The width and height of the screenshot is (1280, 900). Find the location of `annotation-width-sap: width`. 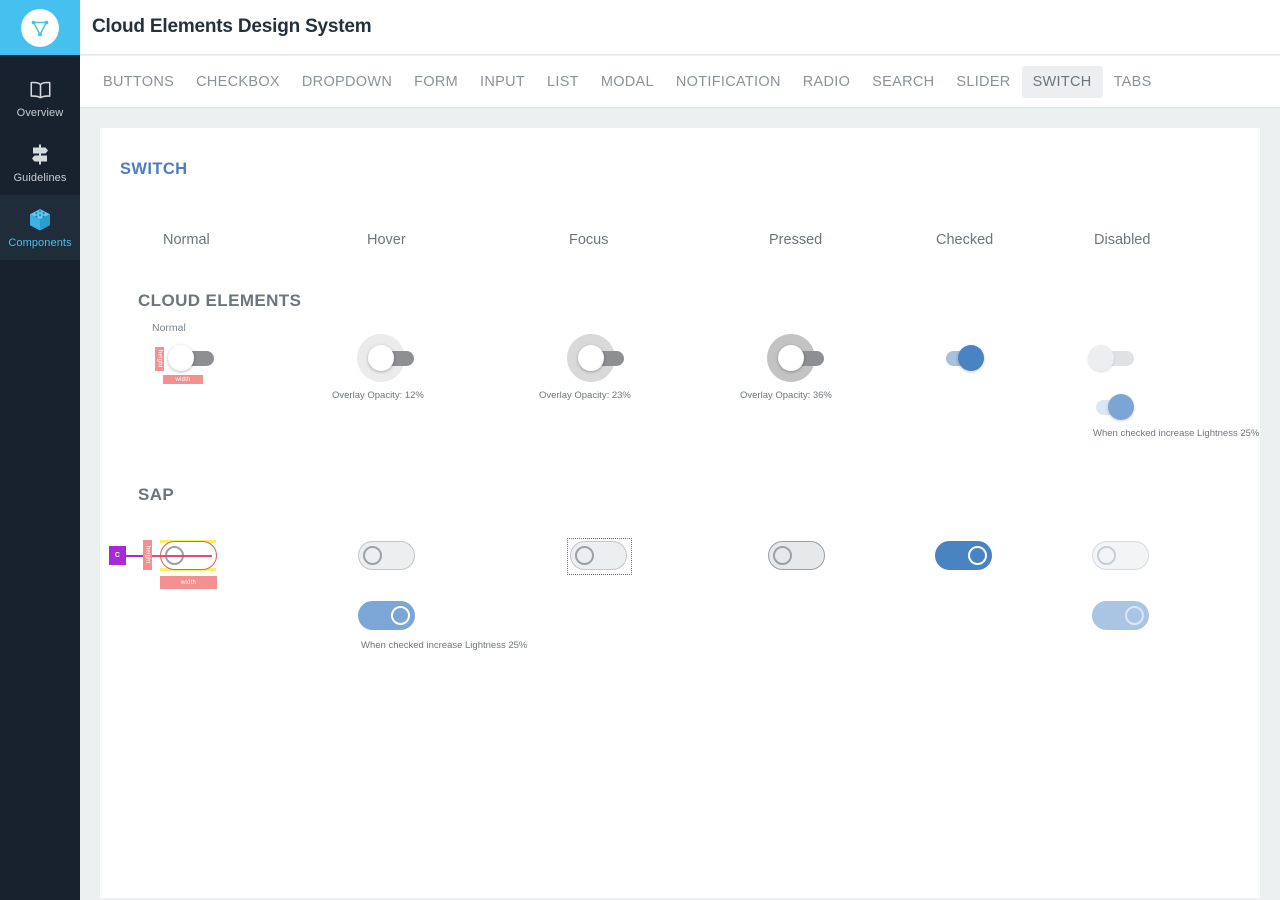

annotation-width-sap: width is located at coordinates (188, 582).